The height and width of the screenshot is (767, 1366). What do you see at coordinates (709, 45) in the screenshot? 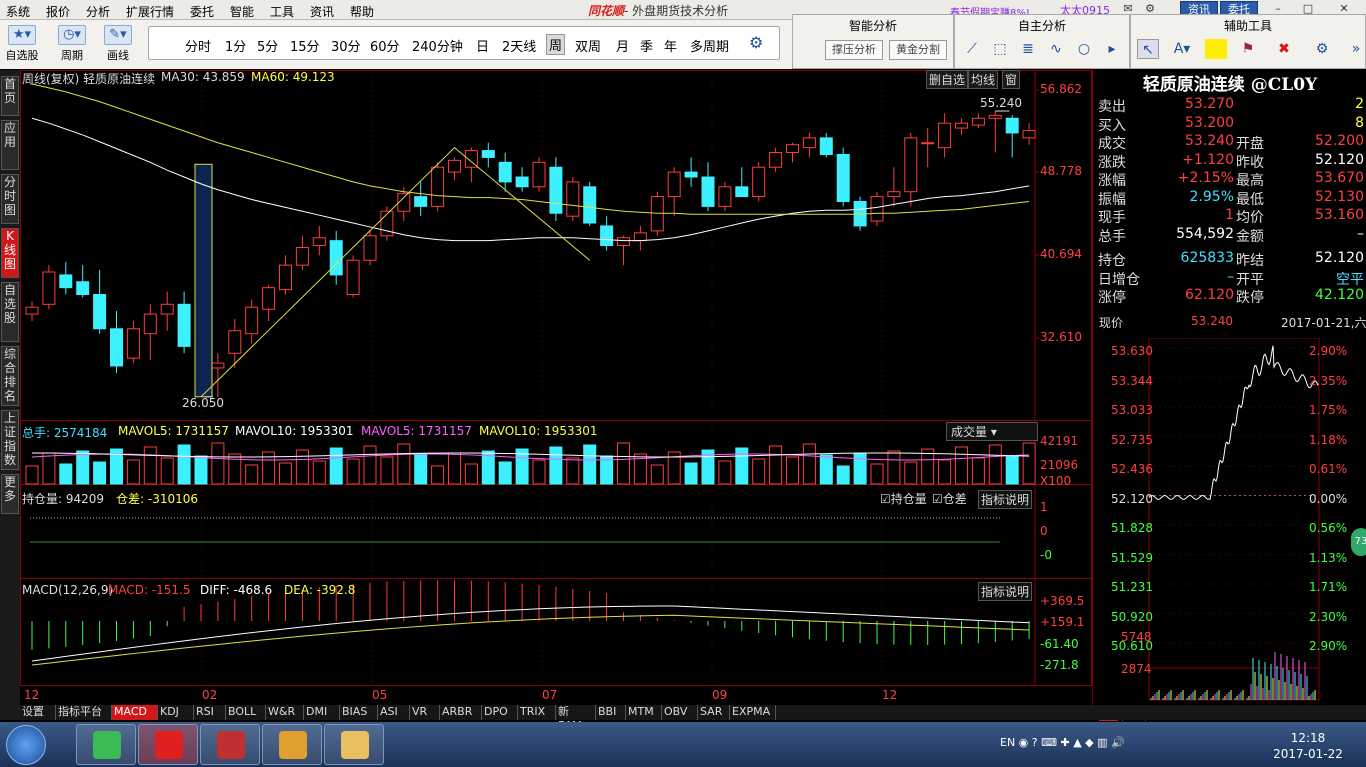
I see `period-multi: 多周期` at bounding box center [709, 45].